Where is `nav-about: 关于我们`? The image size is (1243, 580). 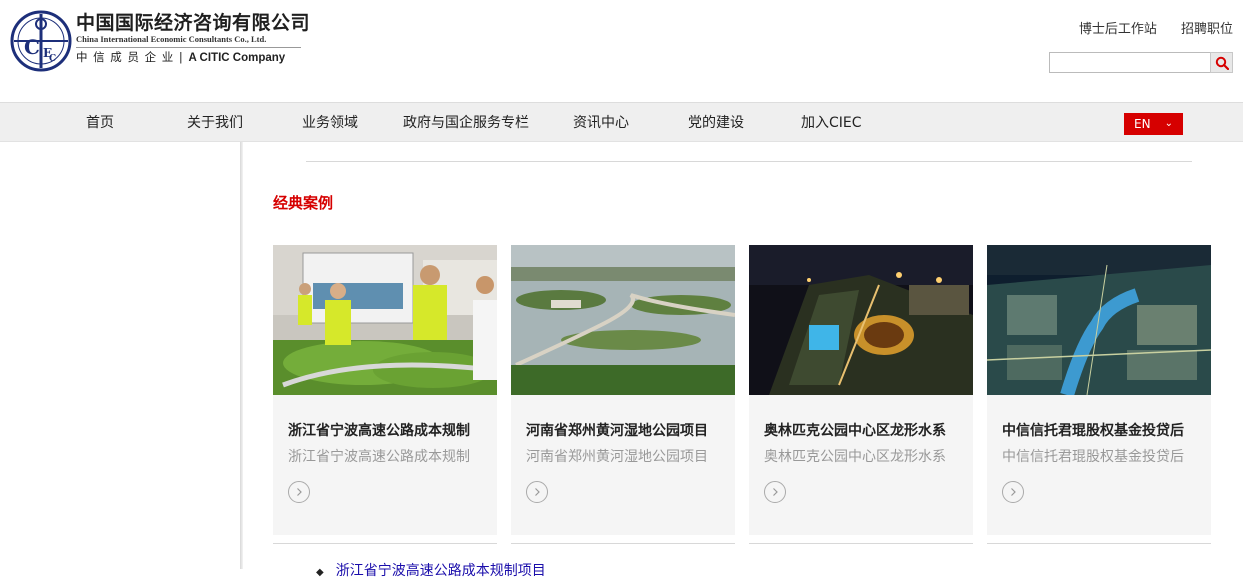 nav-about: 关于我们 is located at coordinates (215, 123).